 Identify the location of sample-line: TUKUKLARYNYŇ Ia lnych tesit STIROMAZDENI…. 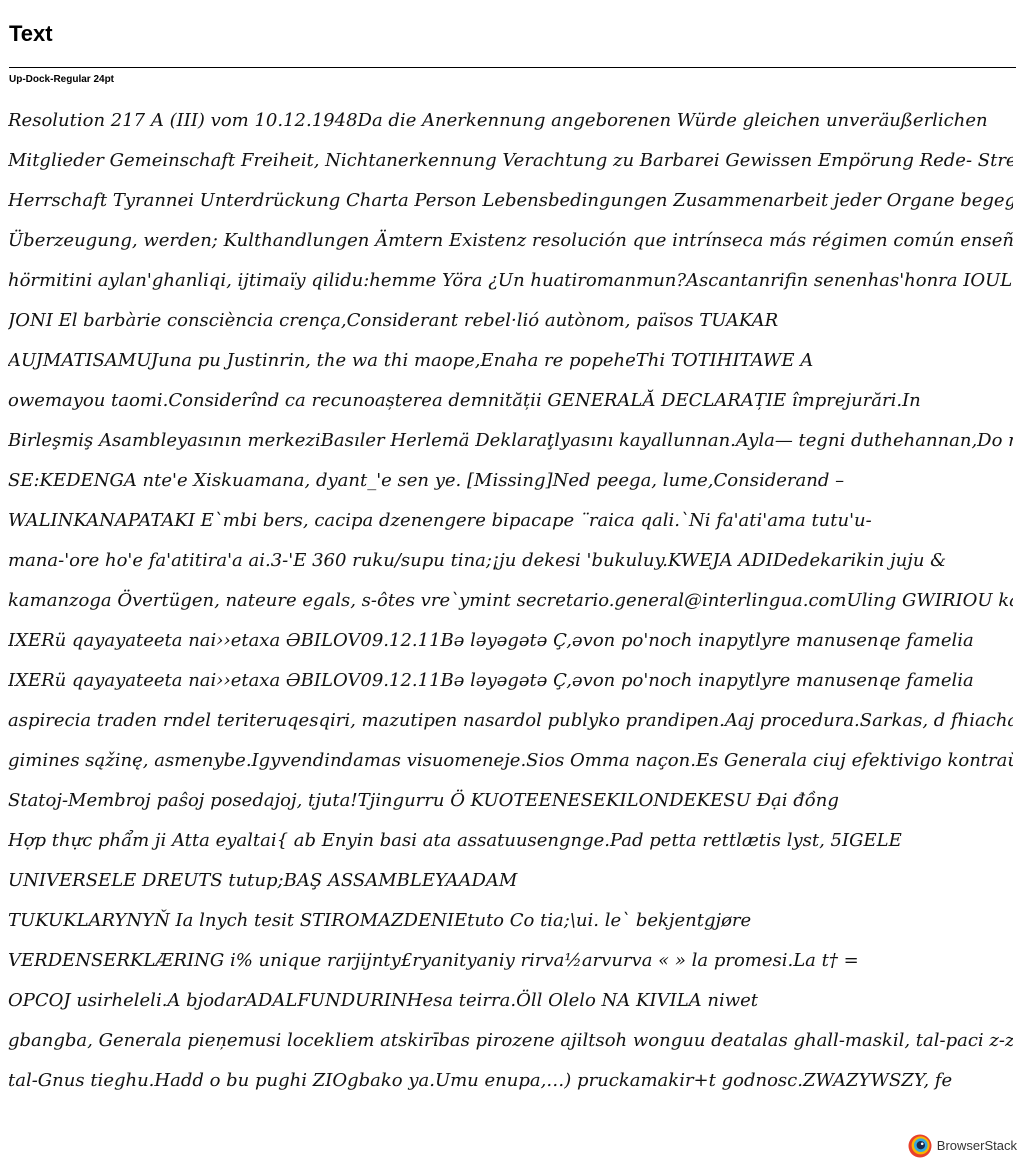
(380, 920).